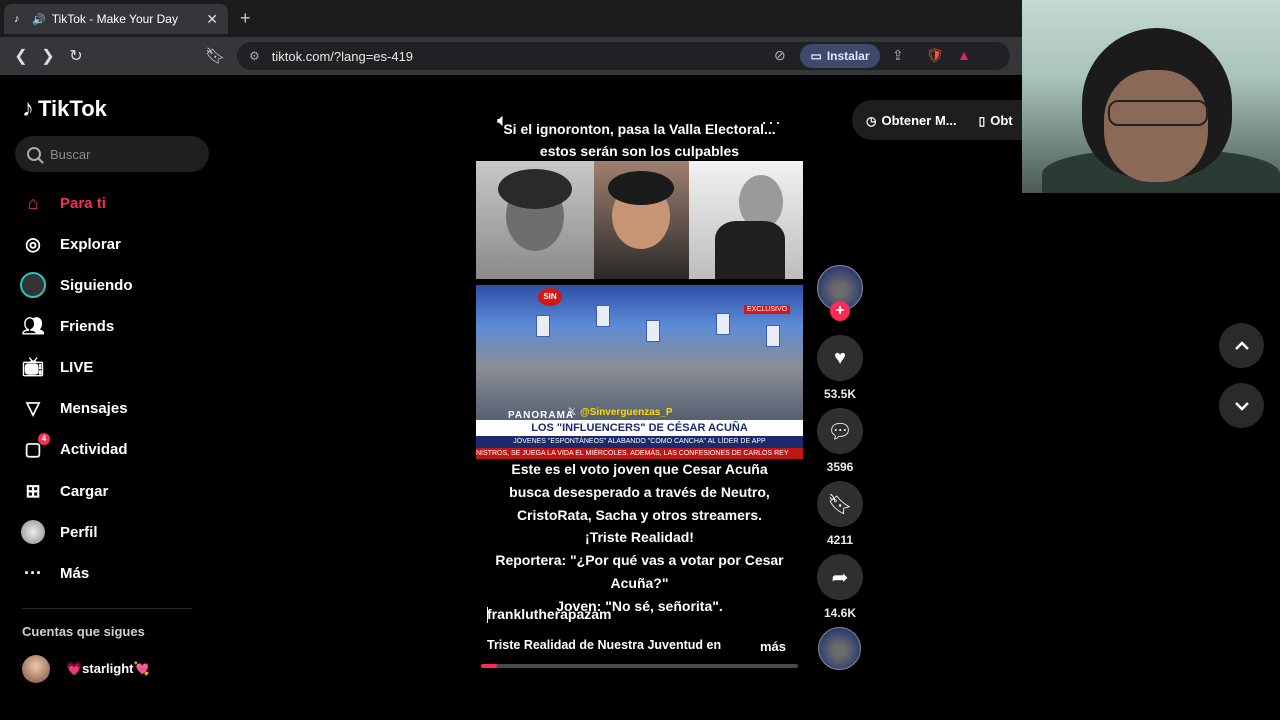  Describe the element at coordinates (125, 154) in the screenshot. I see `search-input` at that location.